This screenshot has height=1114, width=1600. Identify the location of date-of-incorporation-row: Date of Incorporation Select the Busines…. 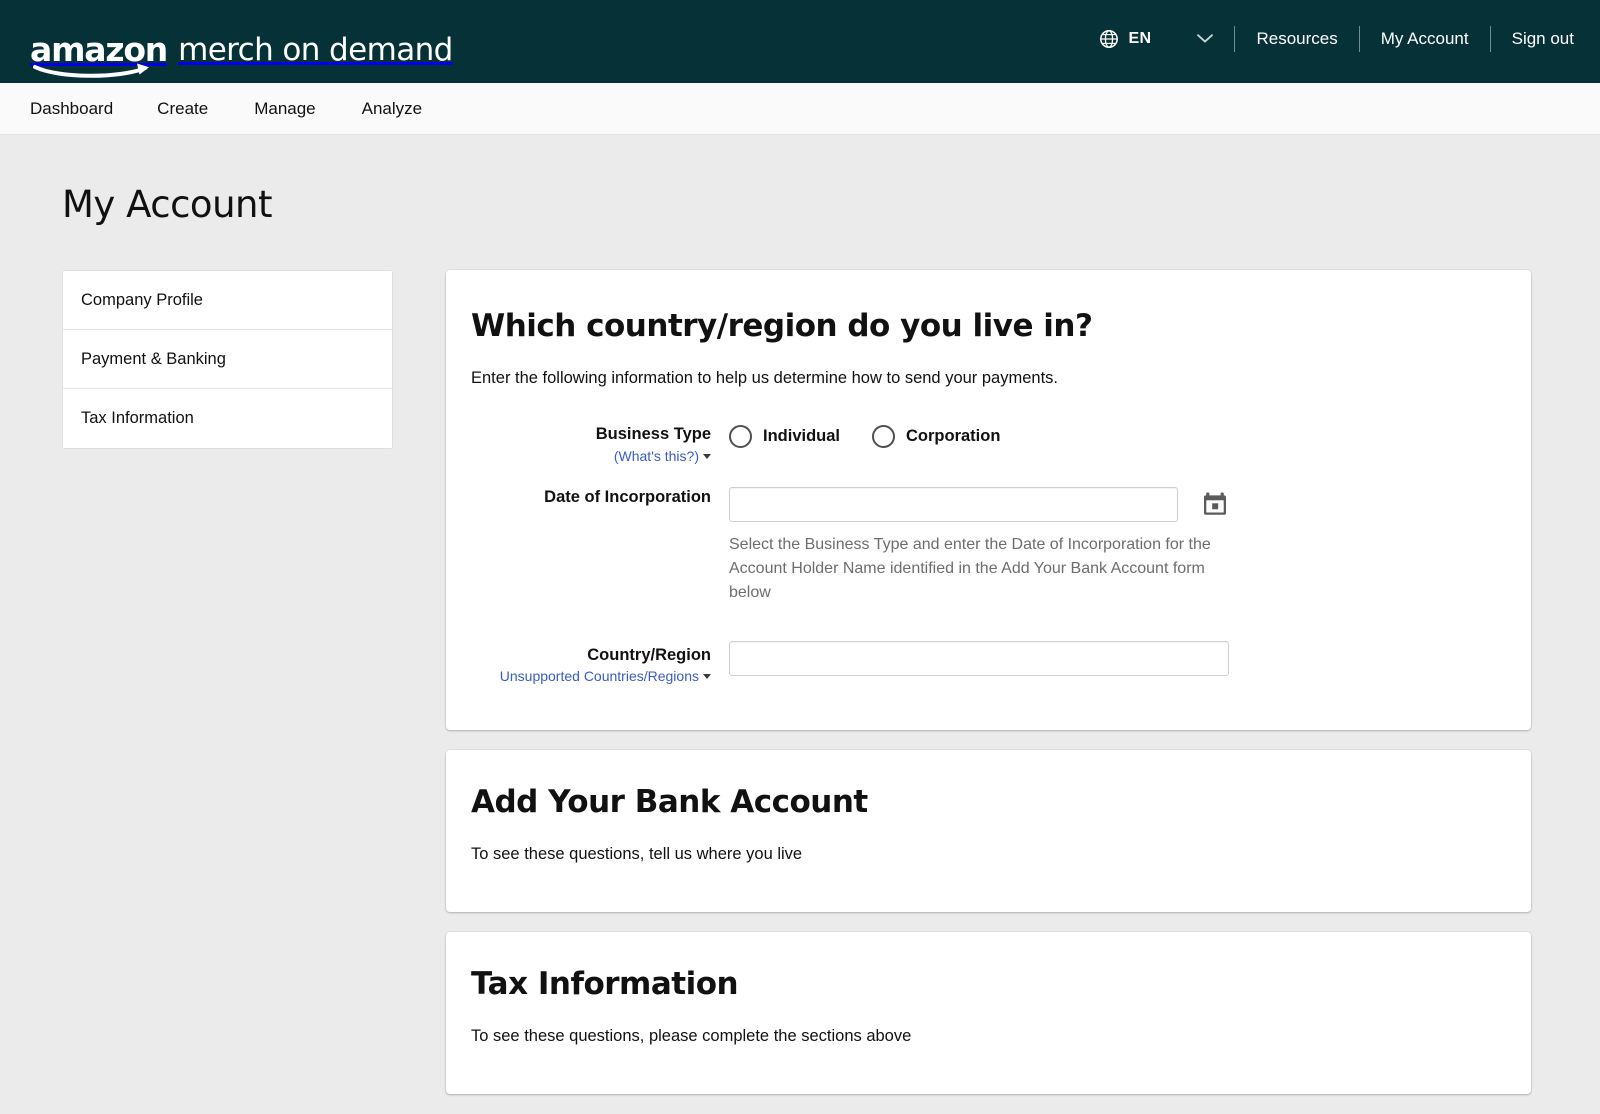
(981, 546).